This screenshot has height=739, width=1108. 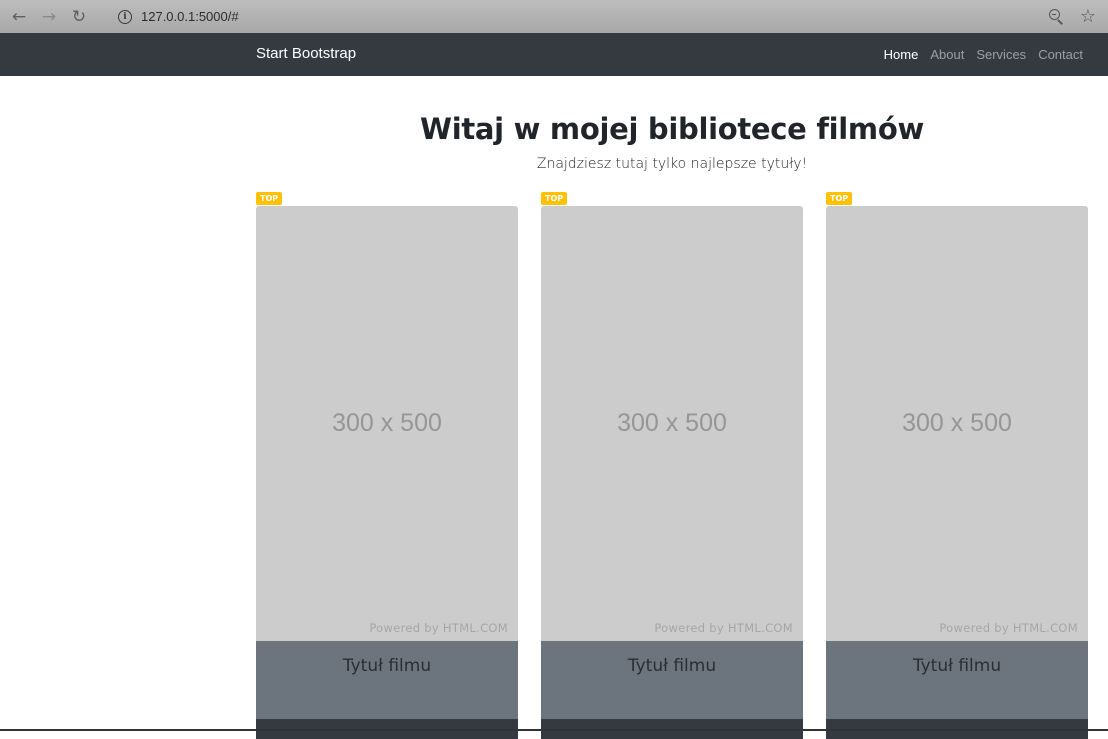 I want to click on address-bar: 127.0.0.1:5000/#, so click(x=190, y=16).